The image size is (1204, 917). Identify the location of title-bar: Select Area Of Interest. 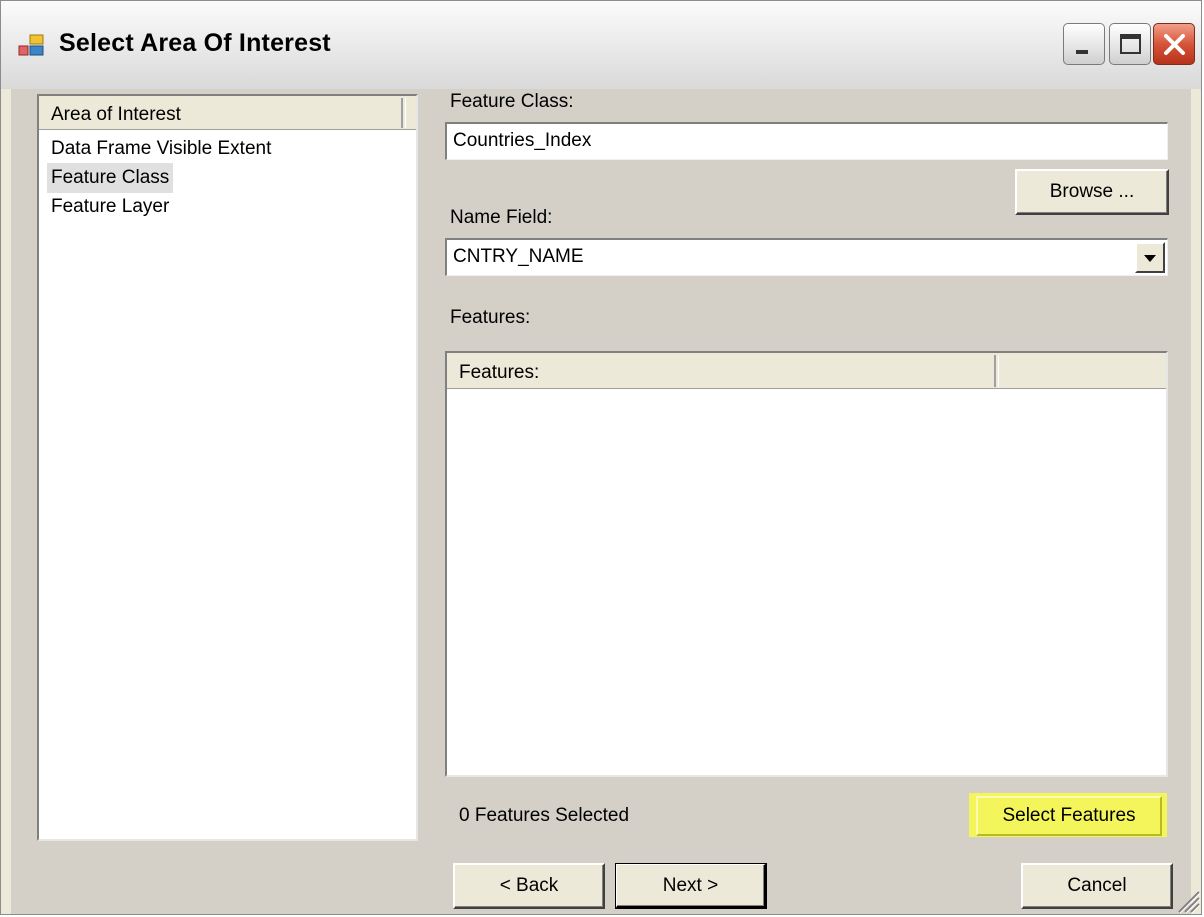
(601, 45).